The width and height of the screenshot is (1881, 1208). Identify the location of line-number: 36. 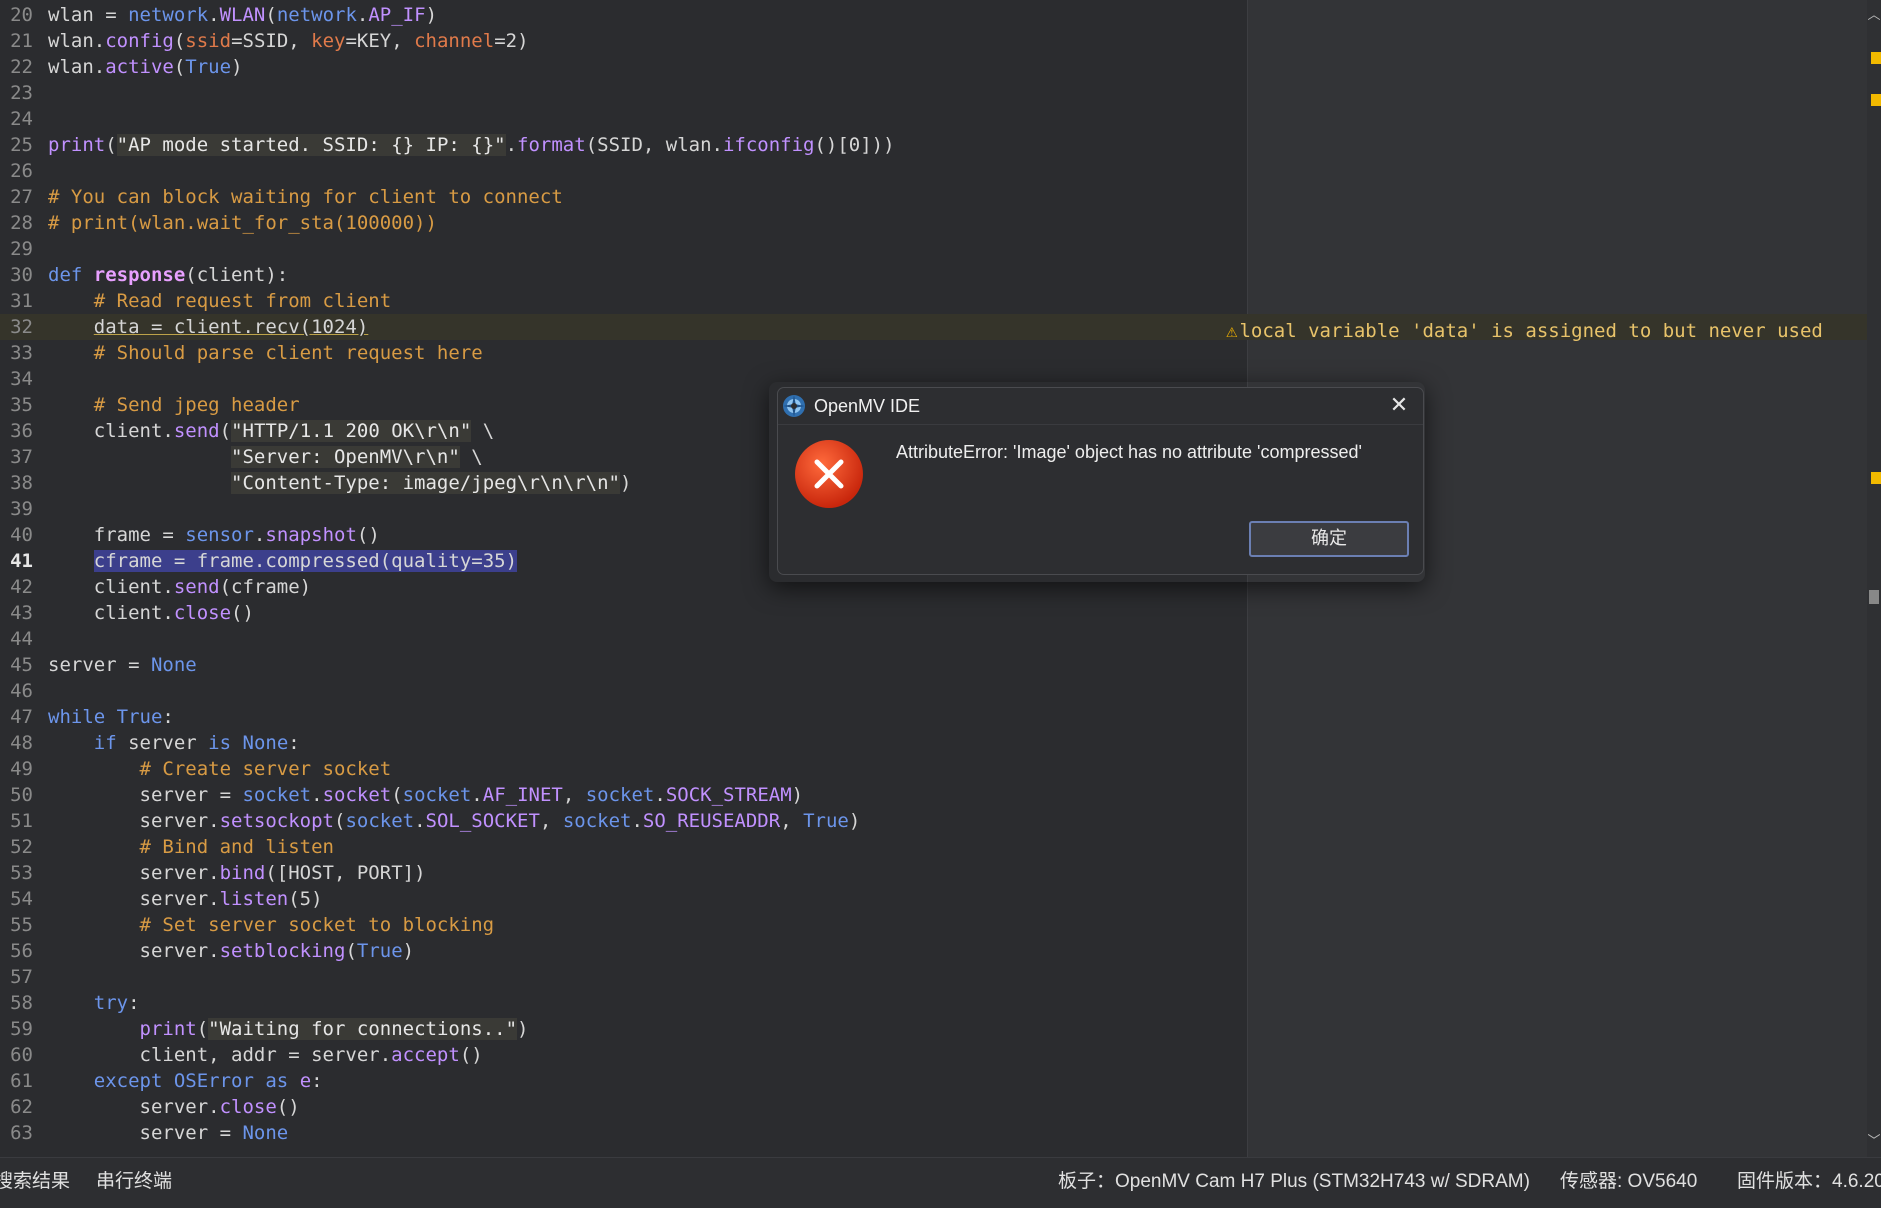
(21, 431).